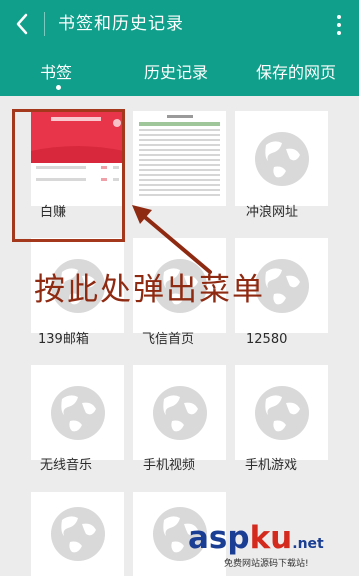 Image resolution: width=359 pixels, height=576 pixels. I want to click on watermark-logo: aspku.net 免费网站源码下载站!, so click(273, 547).